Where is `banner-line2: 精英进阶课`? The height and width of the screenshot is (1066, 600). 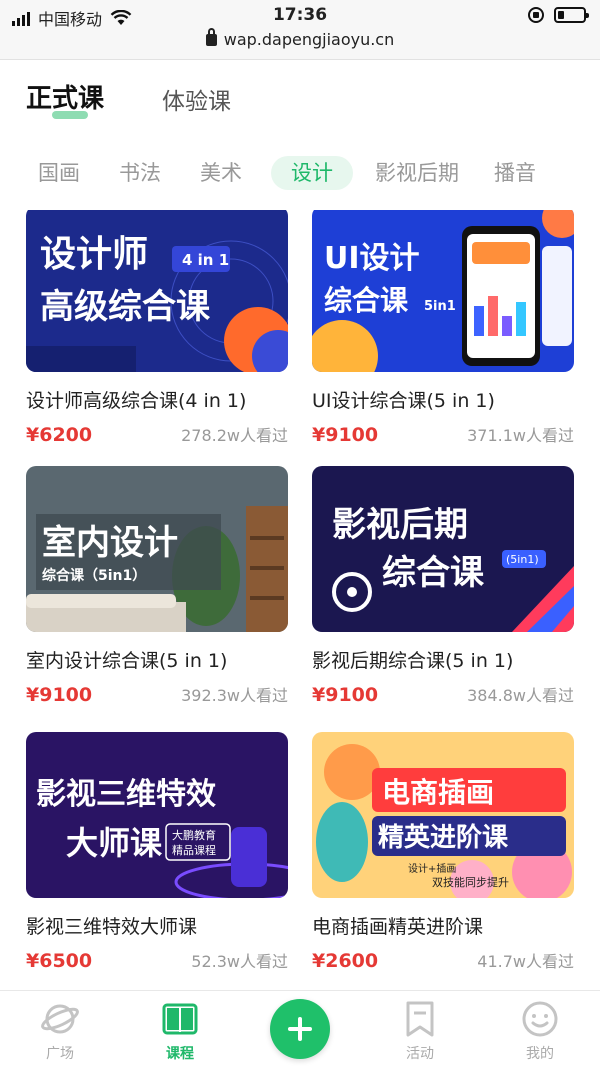
banner-line2: 精英进阶课 is located at coordinates (443, 838).